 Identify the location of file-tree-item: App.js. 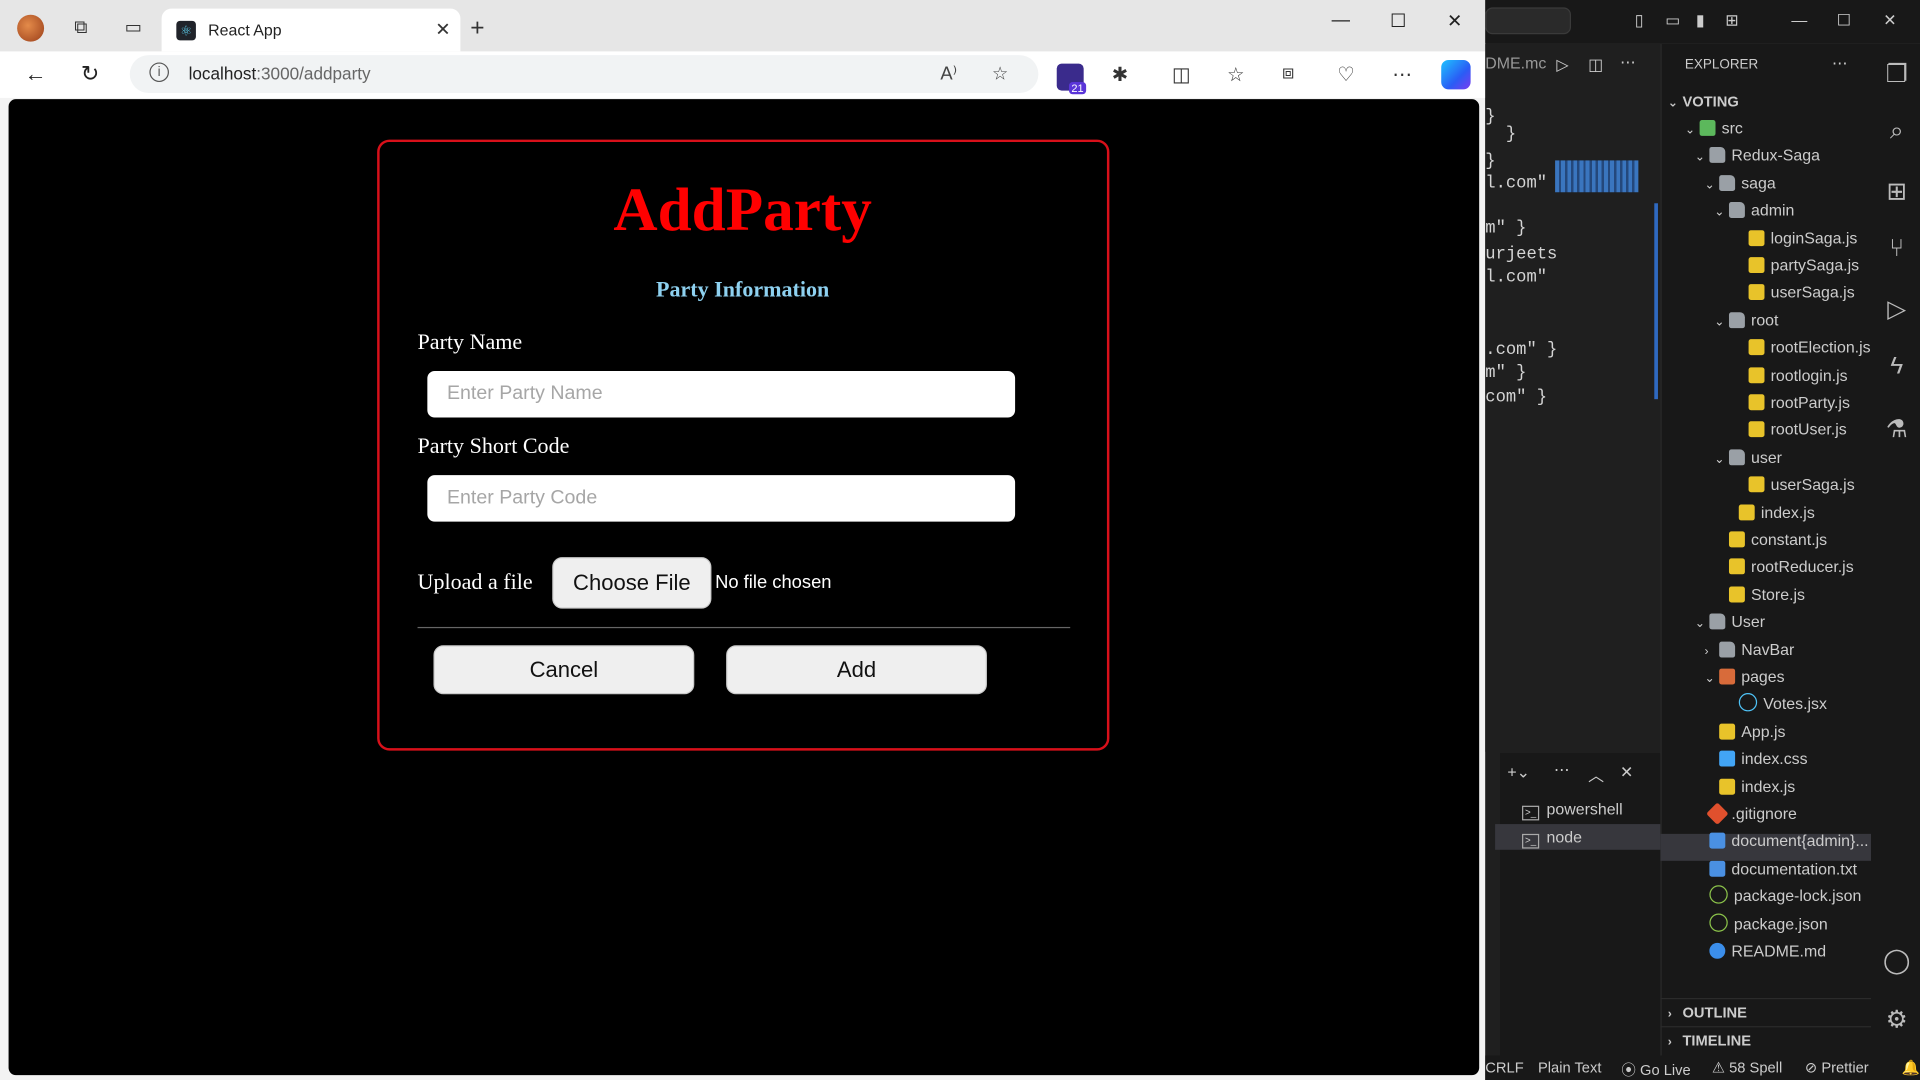
(1787, 732).